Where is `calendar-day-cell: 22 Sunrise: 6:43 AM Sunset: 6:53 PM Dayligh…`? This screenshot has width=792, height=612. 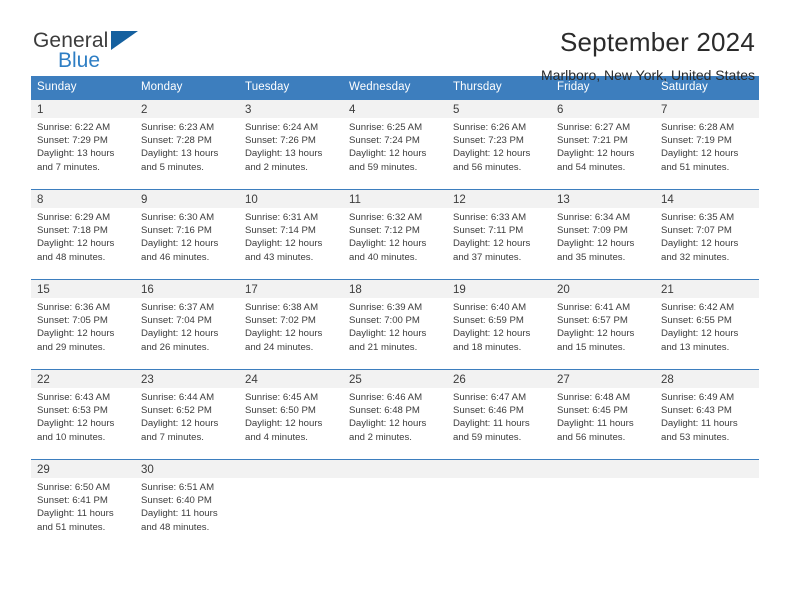 calendar-day-cell: 22 Sunrise: 6:43 AM Sunset: 6:53 PM Dayligh… is located at coordinates (83, 414).